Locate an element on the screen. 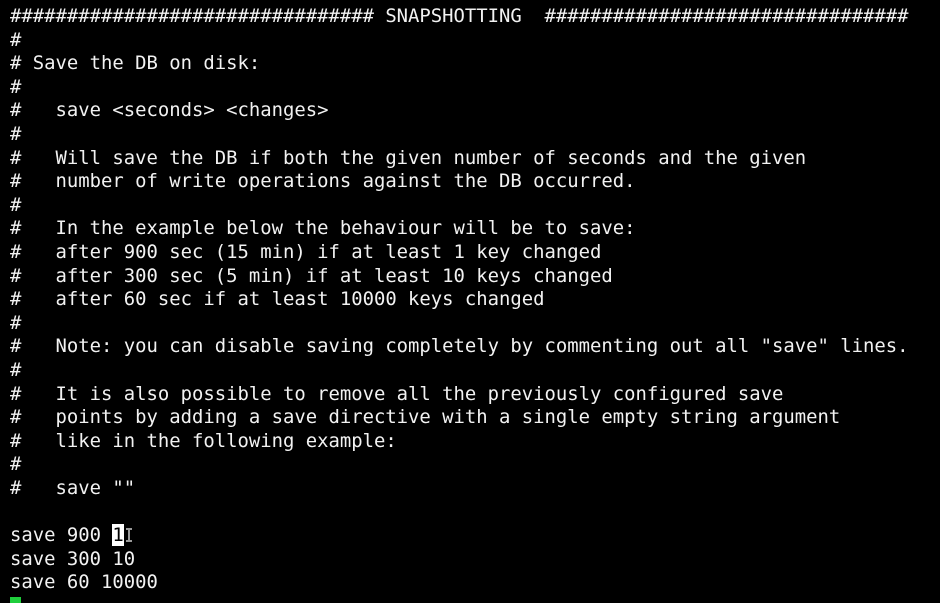  comment-line: # save <seconds> <changes> is located at coordinates (169, 110).